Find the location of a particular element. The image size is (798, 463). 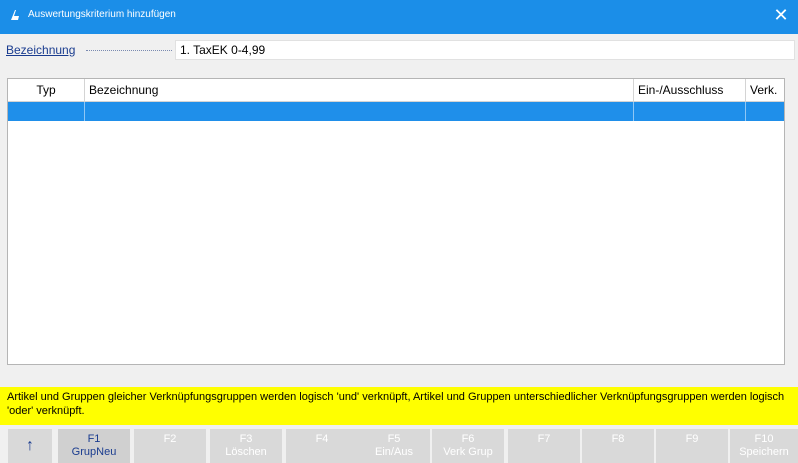

f10-speichern-button: F10 Speichern is located at coordinates (764, 446).